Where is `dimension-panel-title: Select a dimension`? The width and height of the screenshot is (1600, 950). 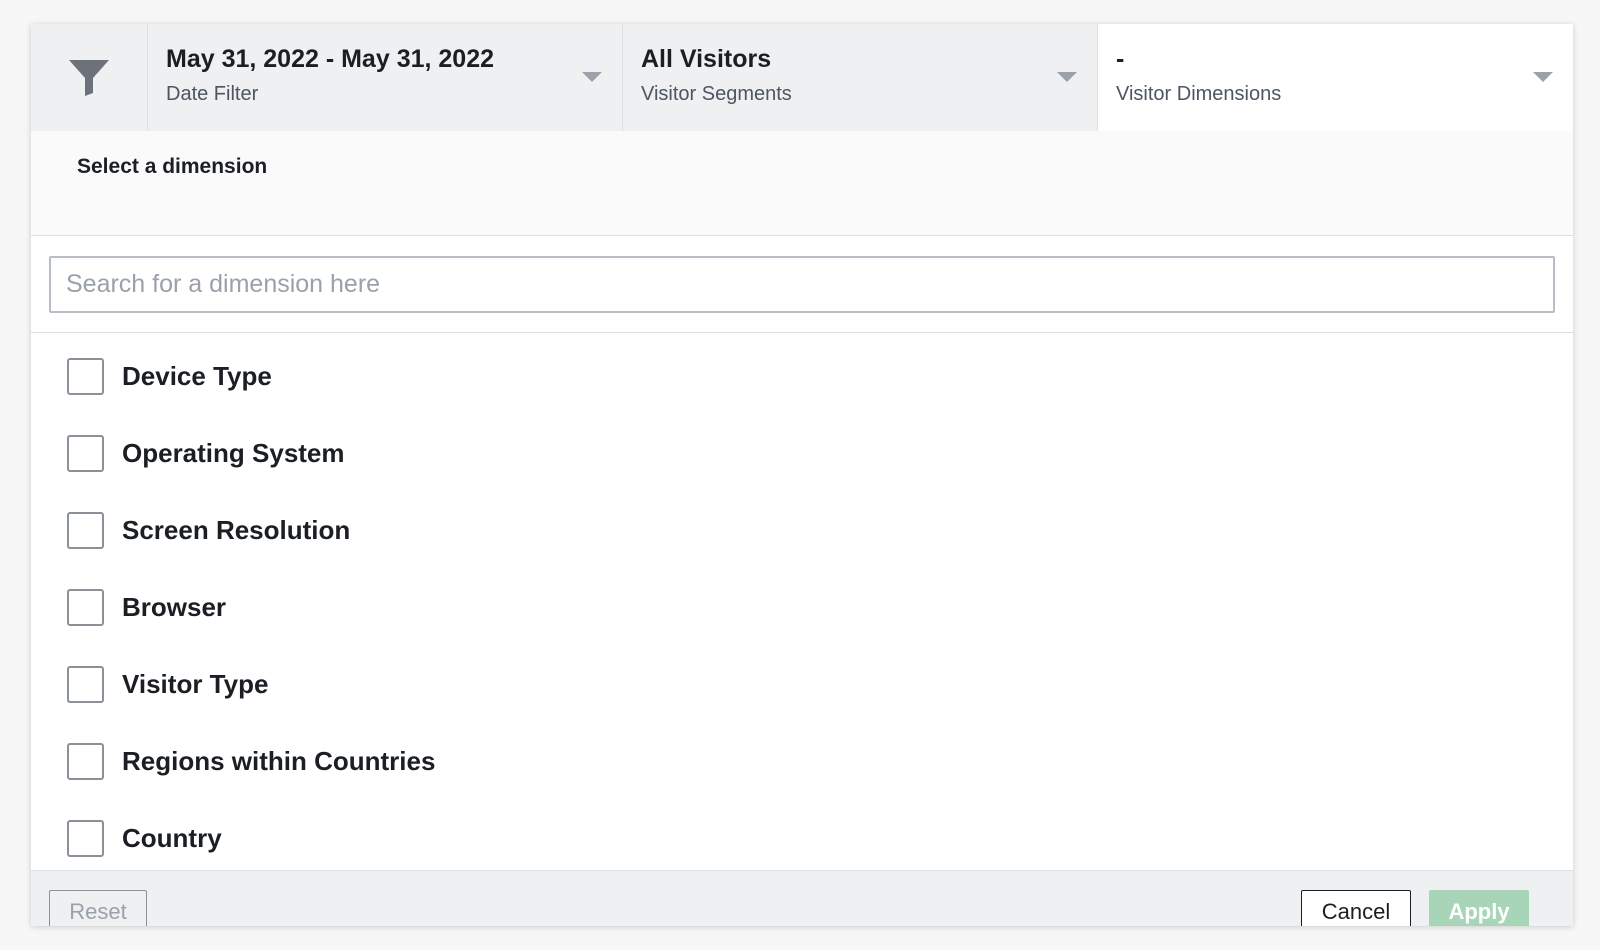
dimension-panel-title: Select a dimension is located at coordinates (172, 166).